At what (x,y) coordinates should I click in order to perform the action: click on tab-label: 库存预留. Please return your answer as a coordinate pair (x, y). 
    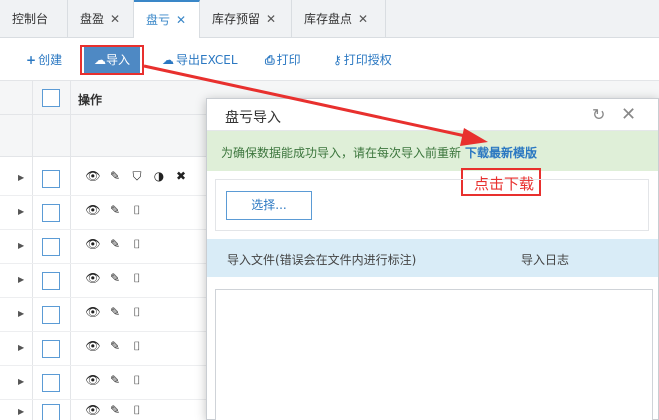
    Looking at the image, I should click on (236, 19).